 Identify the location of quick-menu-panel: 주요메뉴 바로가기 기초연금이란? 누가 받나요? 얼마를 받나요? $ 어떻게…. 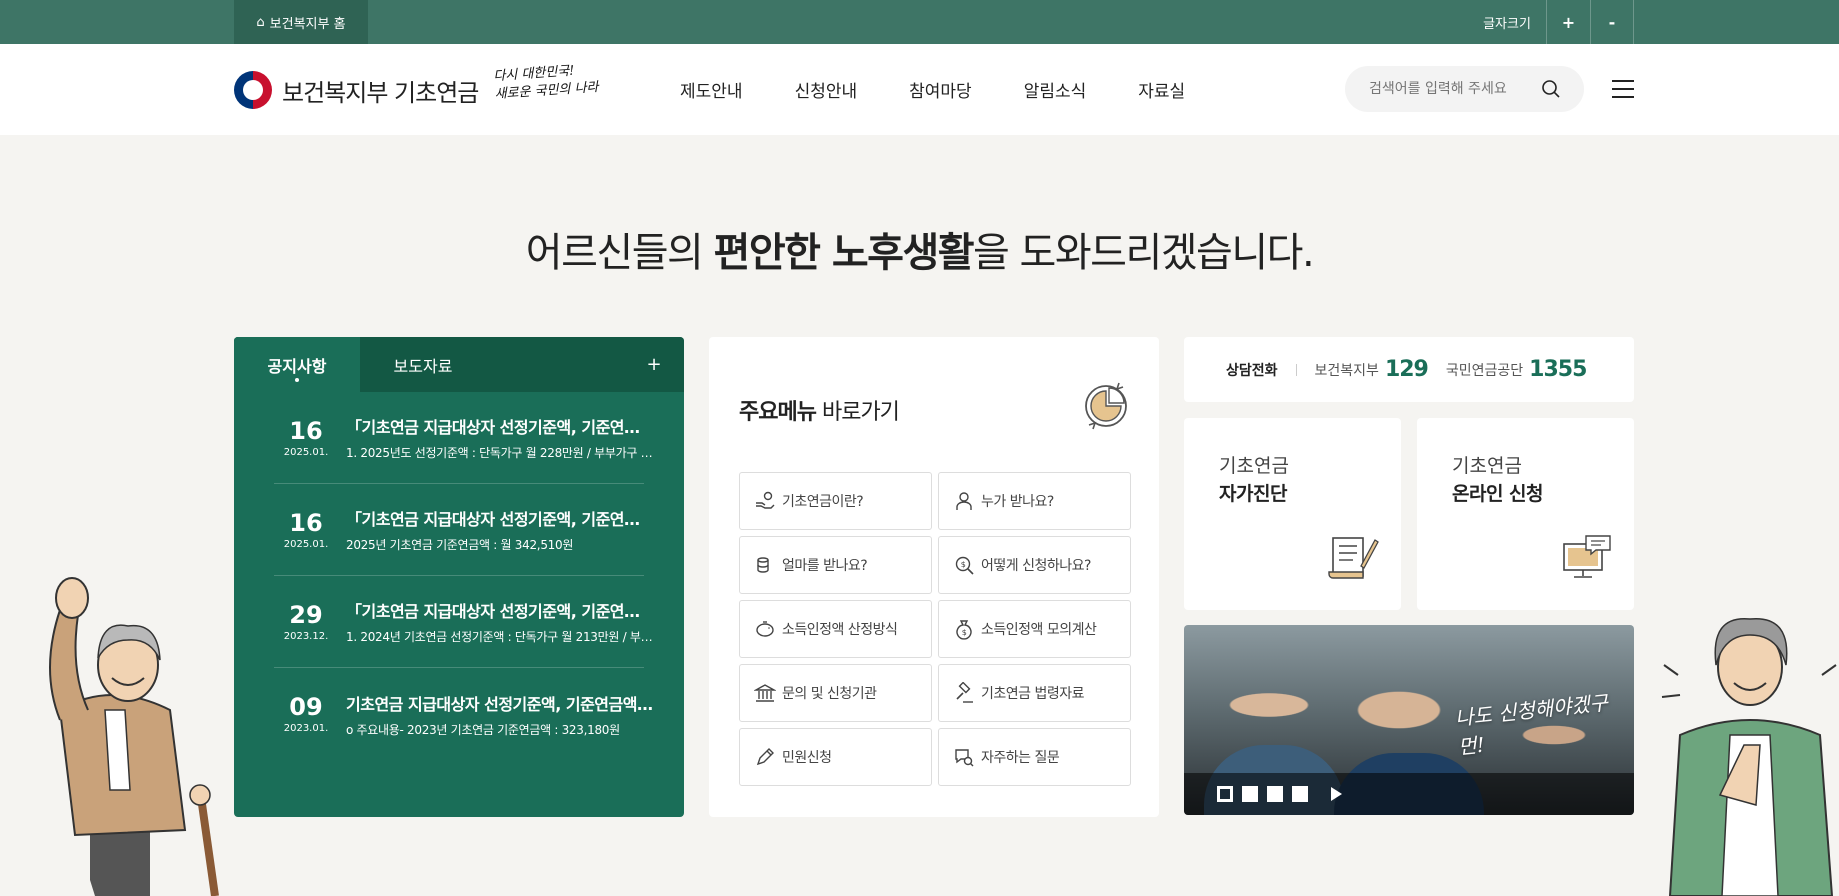
(934, 577).